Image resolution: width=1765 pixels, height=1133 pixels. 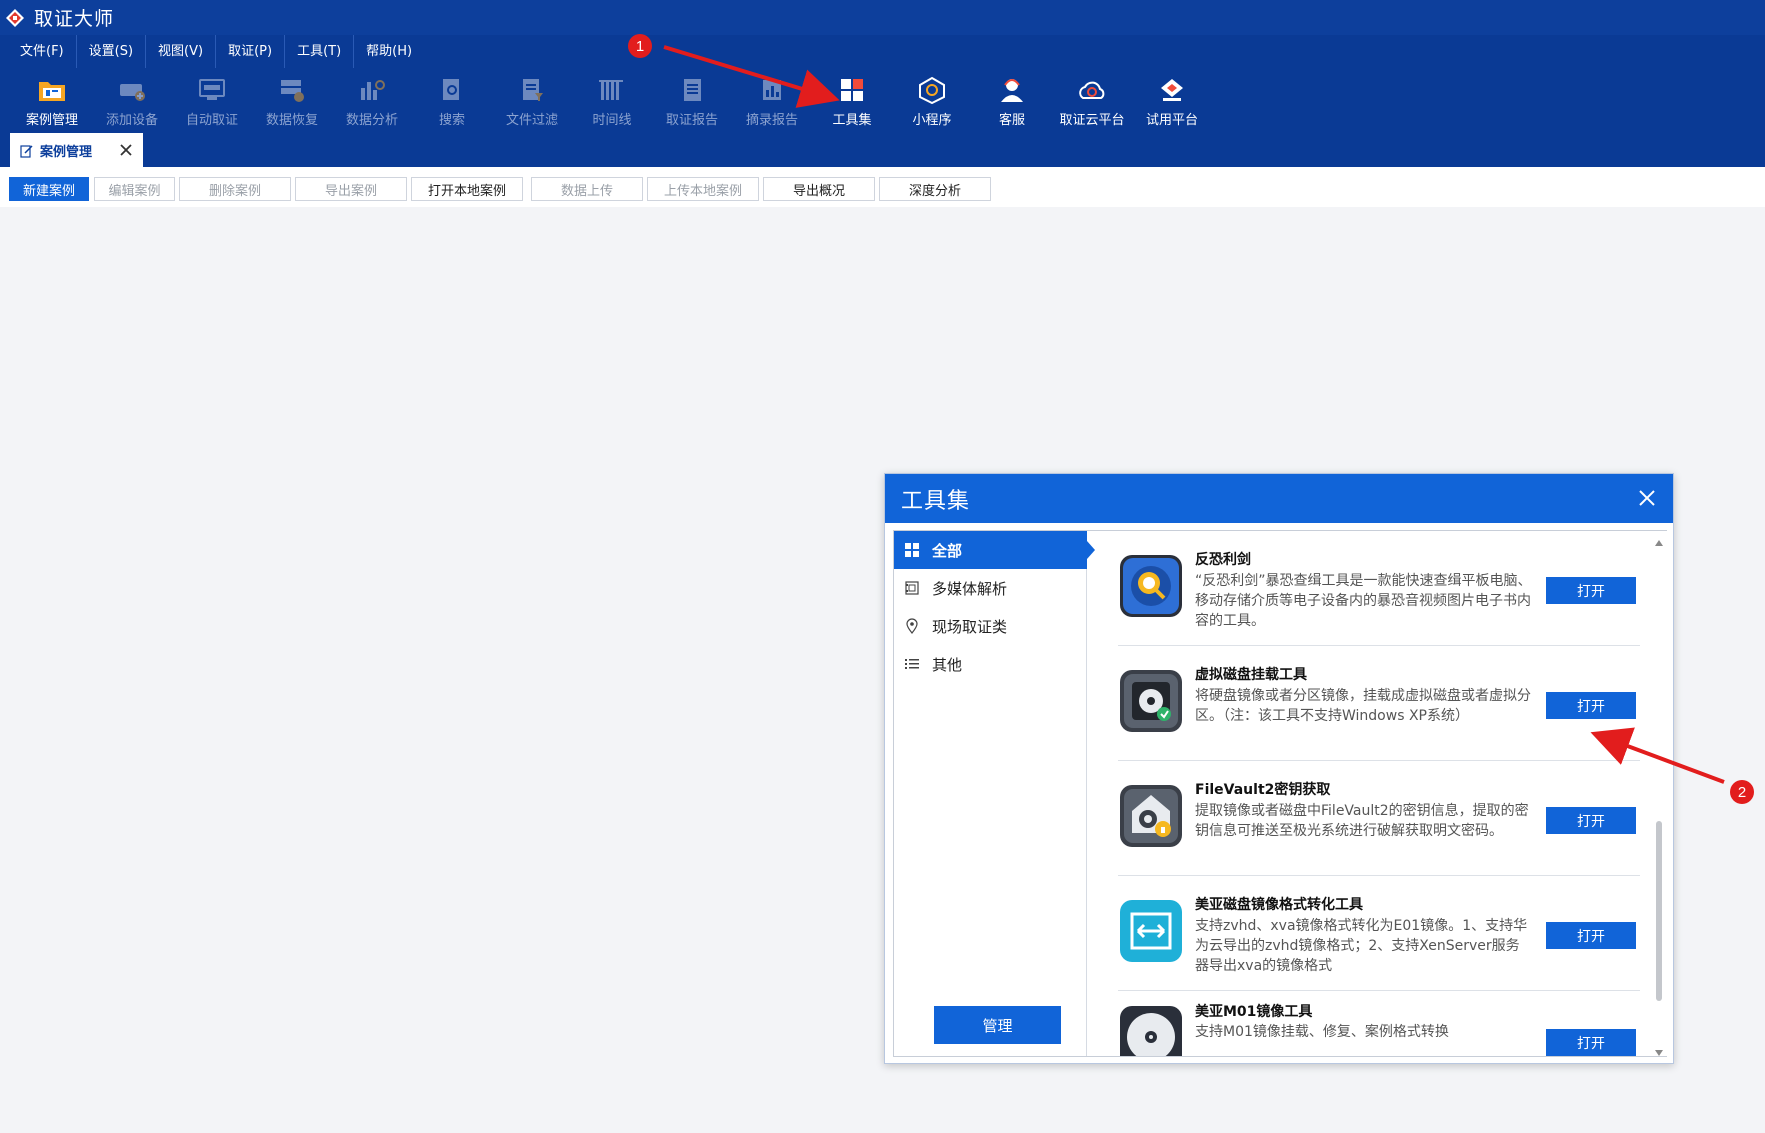 I want to click on search-icon, so click(x=452, y=90).